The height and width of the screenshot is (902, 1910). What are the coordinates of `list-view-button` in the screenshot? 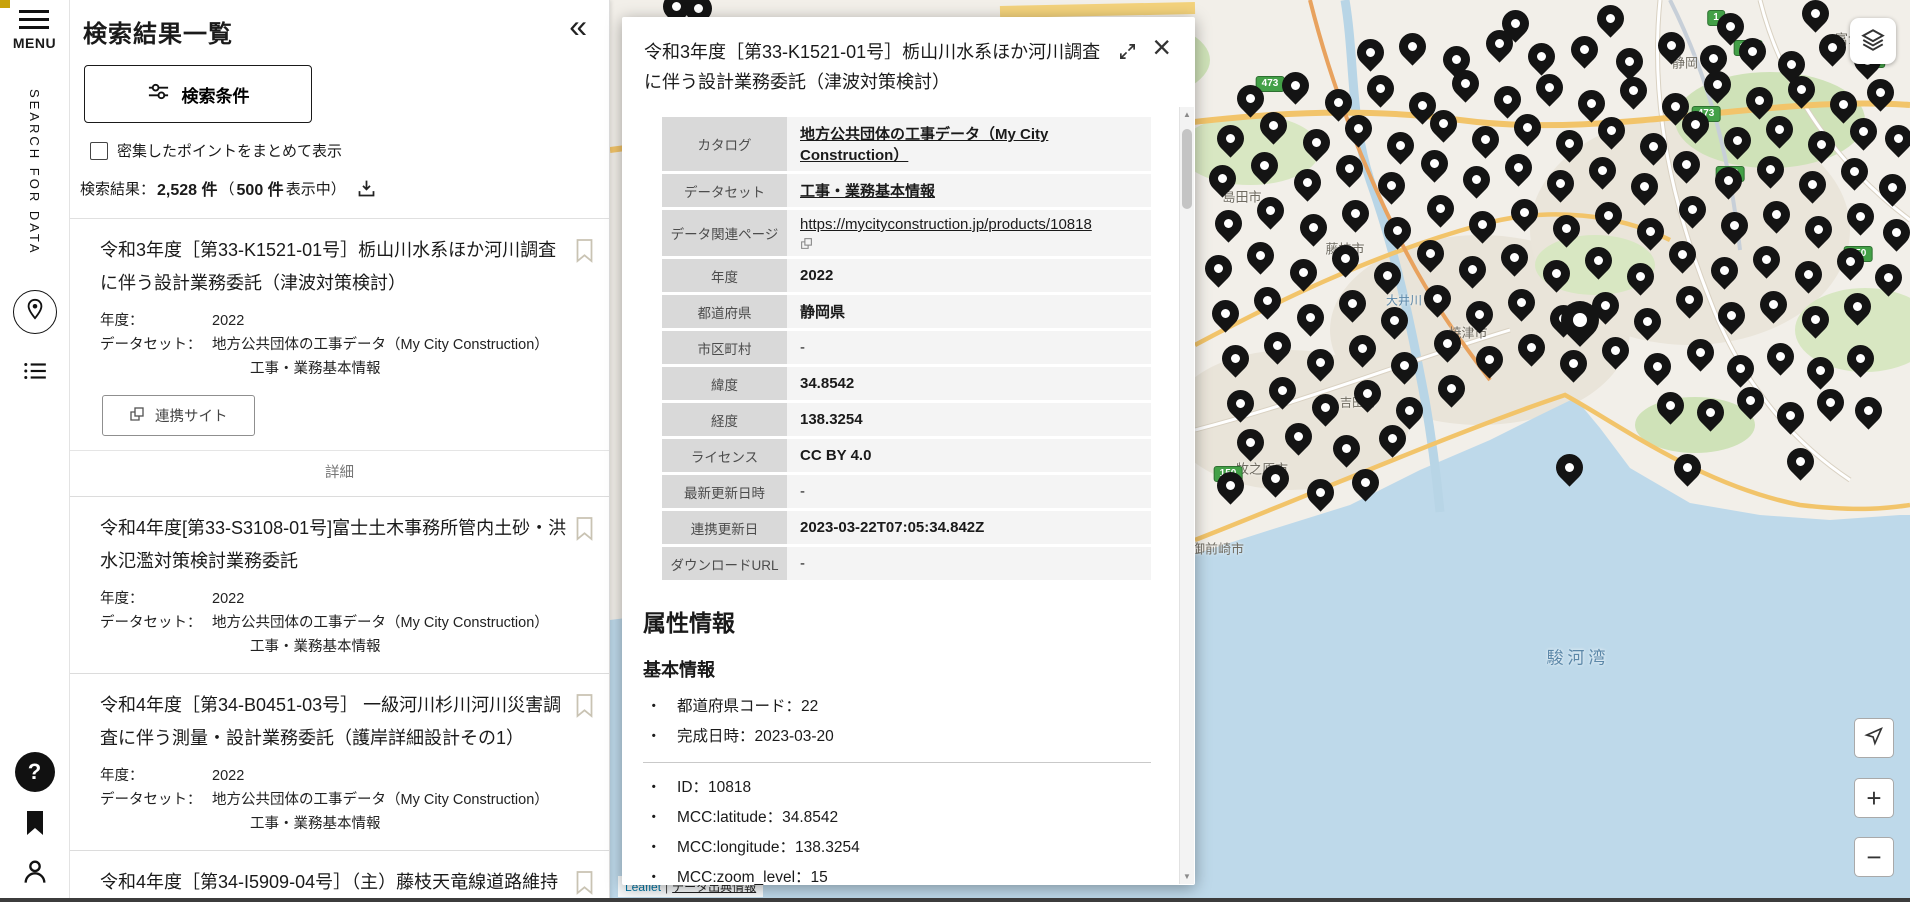 It's located at (35, 373).